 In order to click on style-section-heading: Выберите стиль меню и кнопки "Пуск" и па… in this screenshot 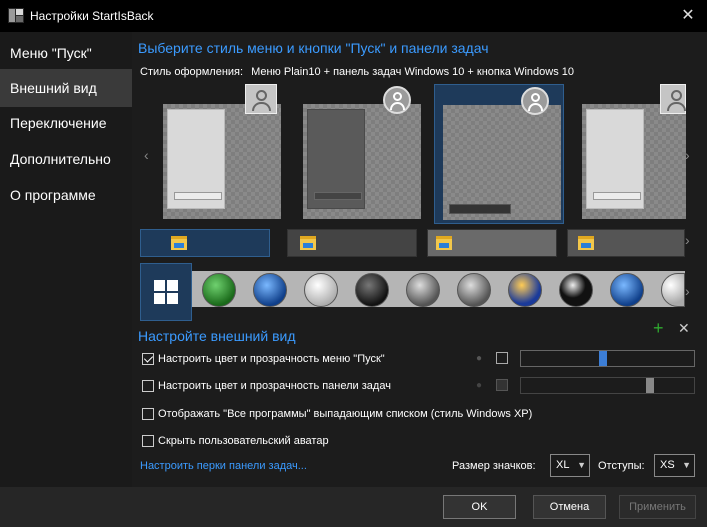, I will do `click(313, 48)`.